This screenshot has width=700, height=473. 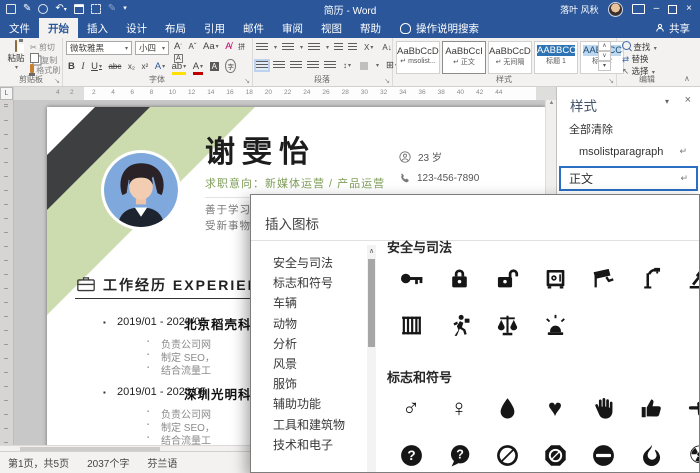 I want to click on justify-icon, so click(x=313, y=65).